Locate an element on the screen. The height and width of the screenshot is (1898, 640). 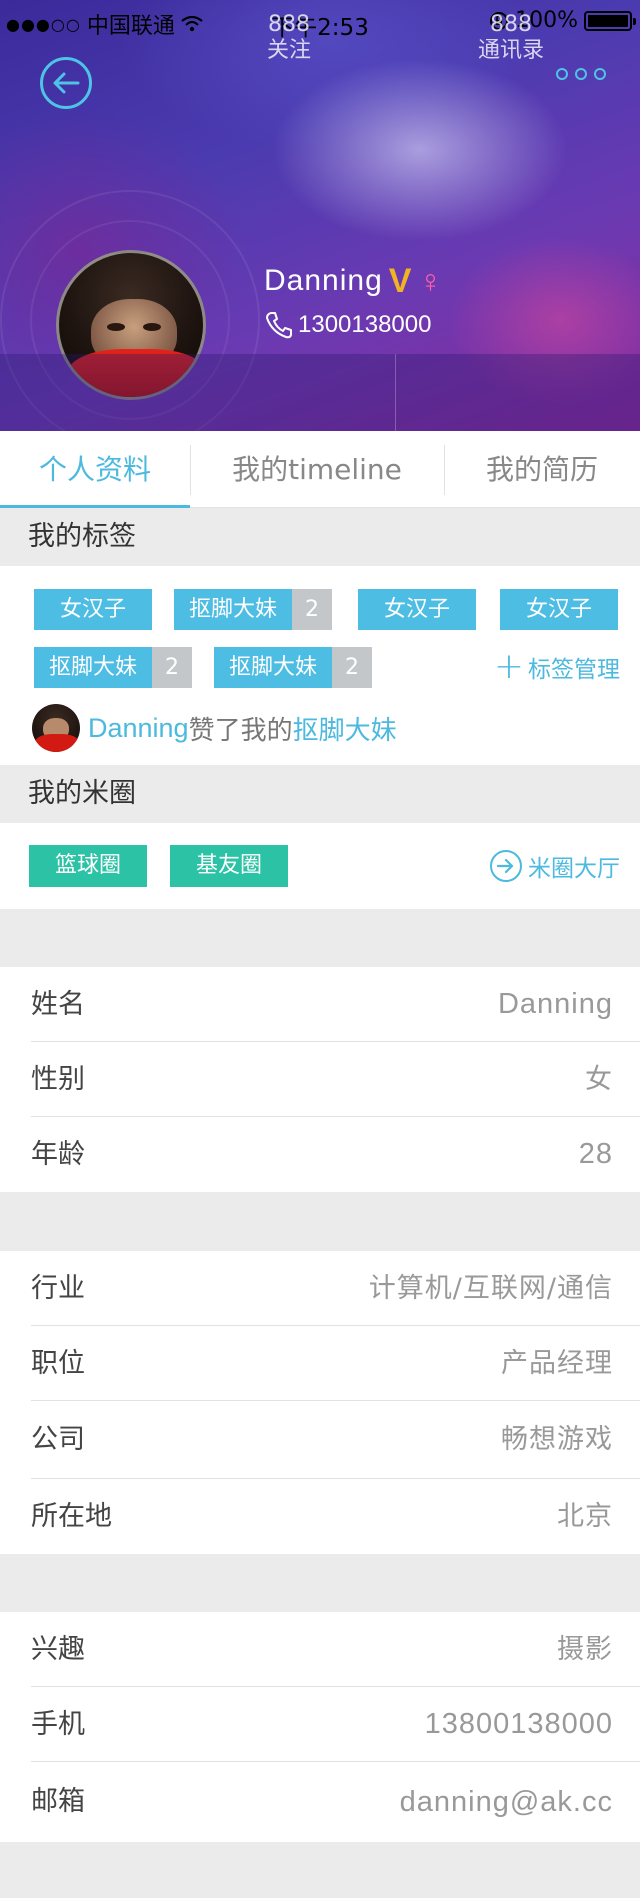
info-key: 邮箱 is located at coordinates (58, 1801).